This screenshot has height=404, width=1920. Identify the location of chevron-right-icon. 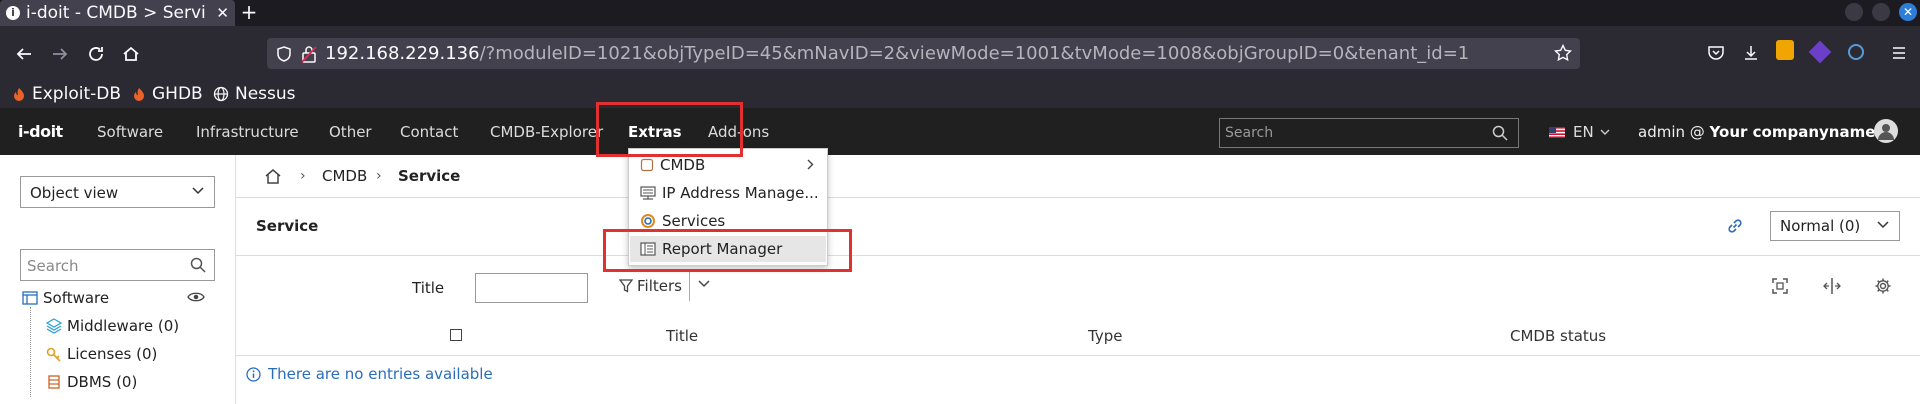
(810, 164).